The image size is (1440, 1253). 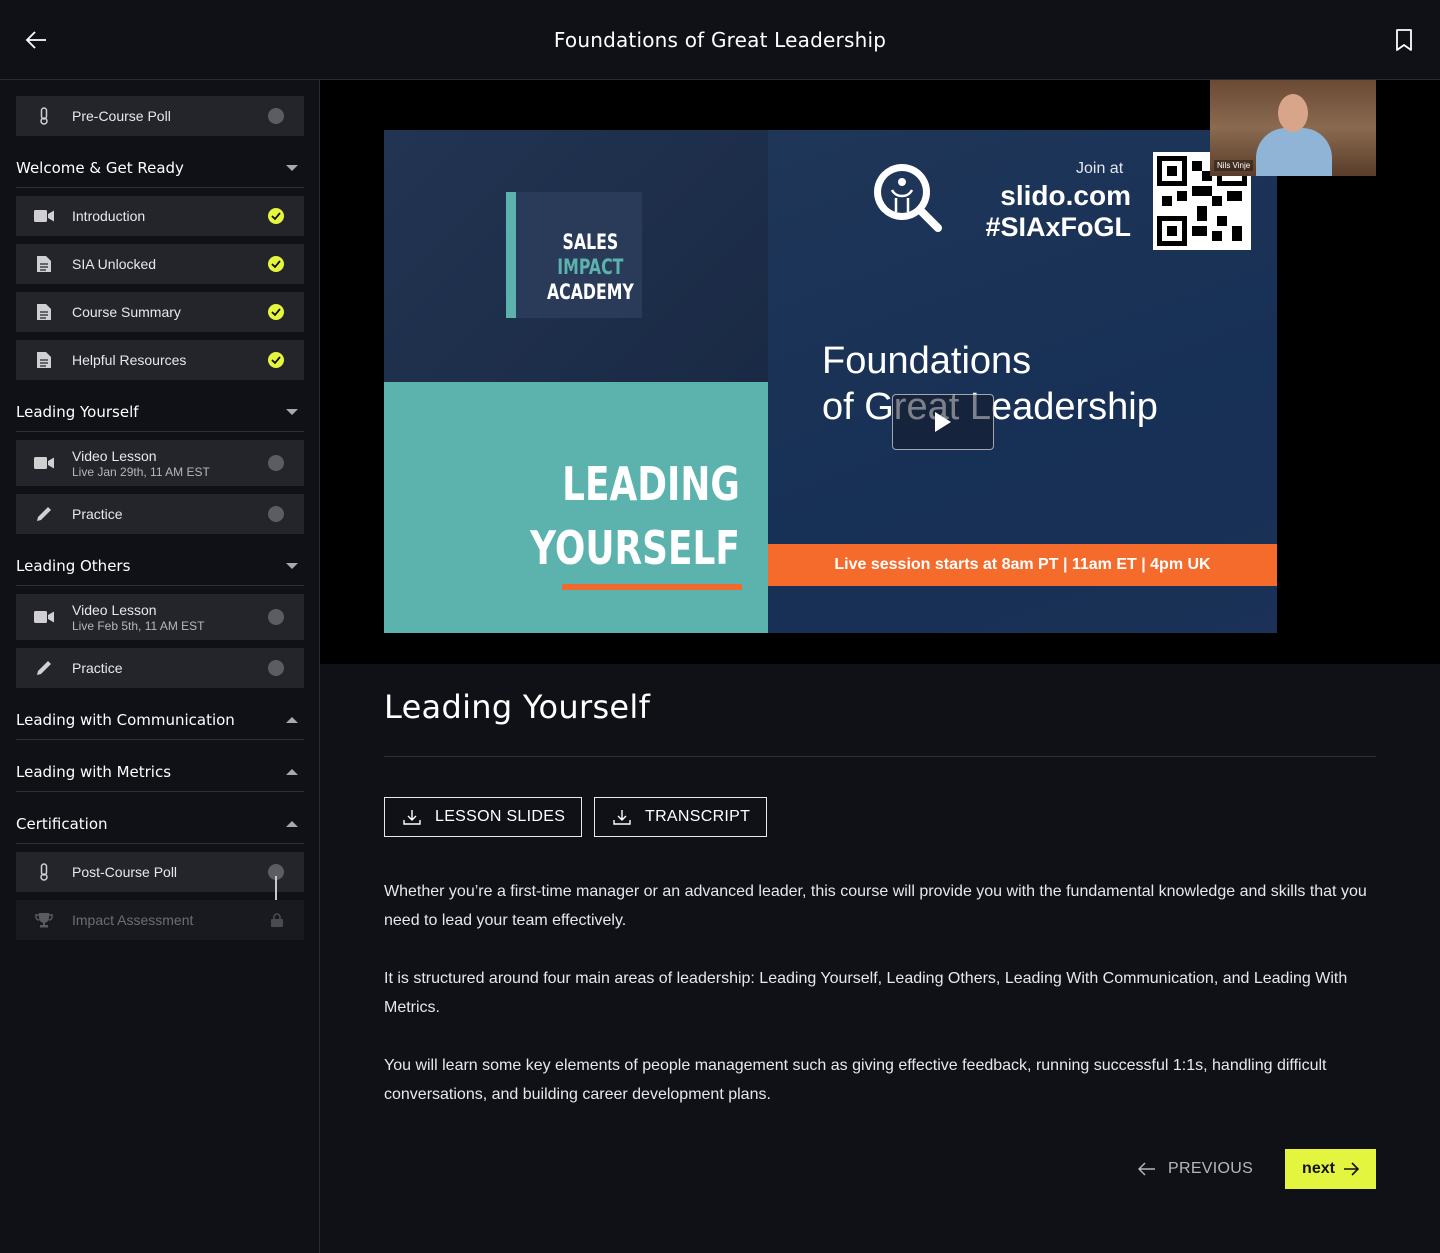 I want to click on arrow-left-icon, so click(x=1146, y=1169).